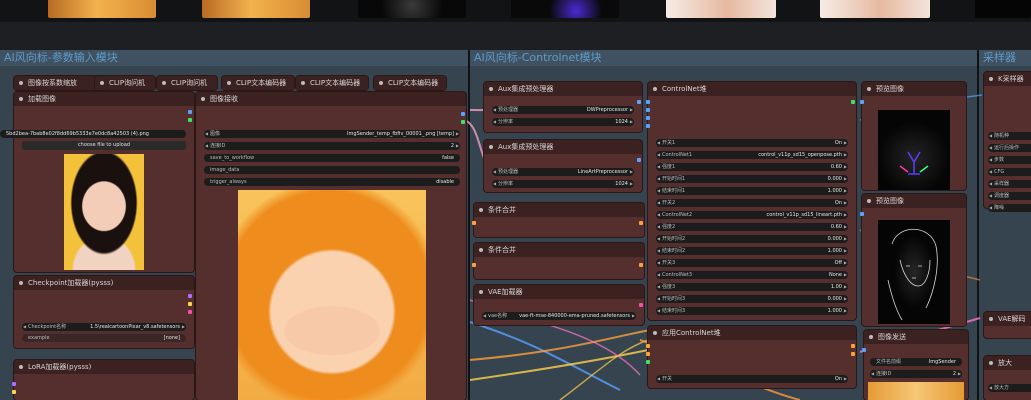  I want to click on node-lora-loader: LoRA加载器(pysss), so click(103, 380).